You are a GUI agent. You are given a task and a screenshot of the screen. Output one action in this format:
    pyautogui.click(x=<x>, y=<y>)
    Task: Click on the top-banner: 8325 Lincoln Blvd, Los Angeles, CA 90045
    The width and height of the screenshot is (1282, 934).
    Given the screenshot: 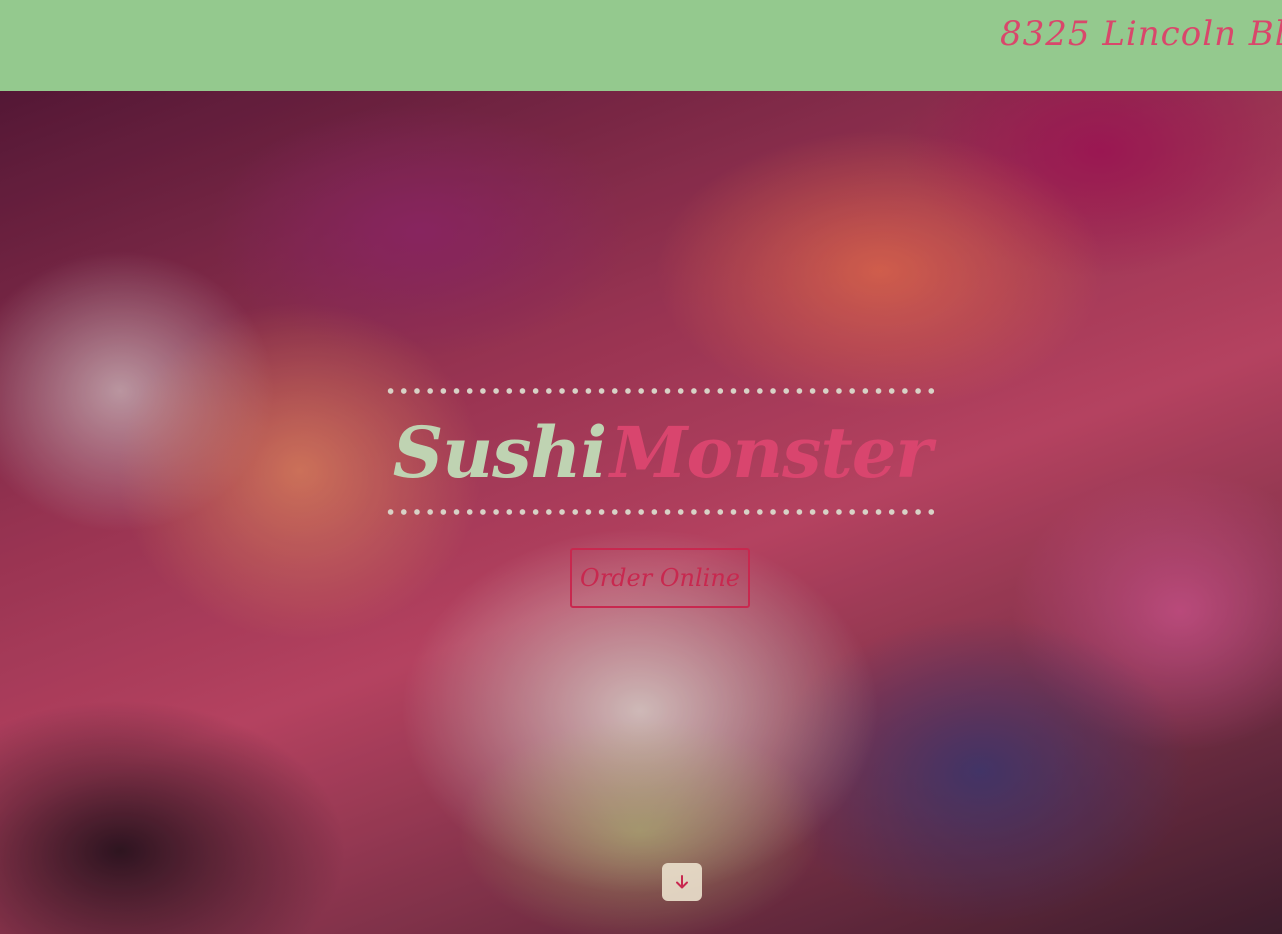 What is the action you would take?
    pyautogui.click(x=641, y=45)
    